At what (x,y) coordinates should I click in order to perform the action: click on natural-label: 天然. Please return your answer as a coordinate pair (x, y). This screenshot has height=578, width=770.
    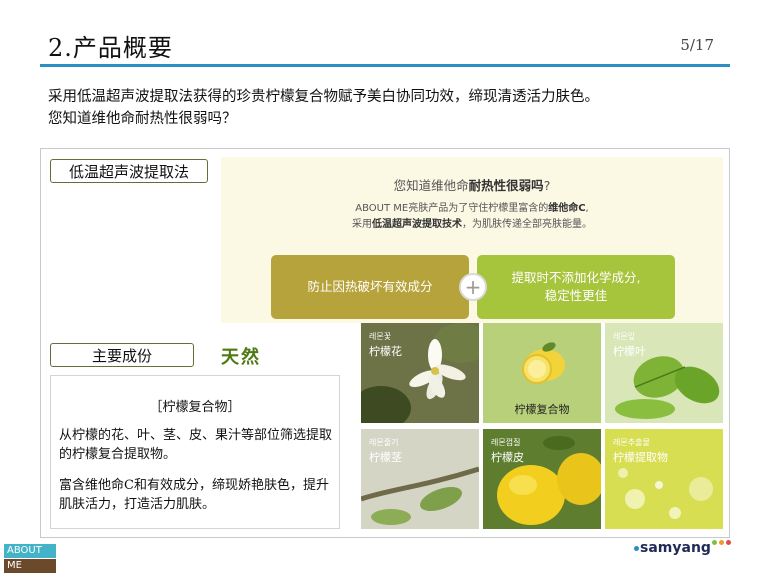
    Looking at the image, I should click on (241, 357).